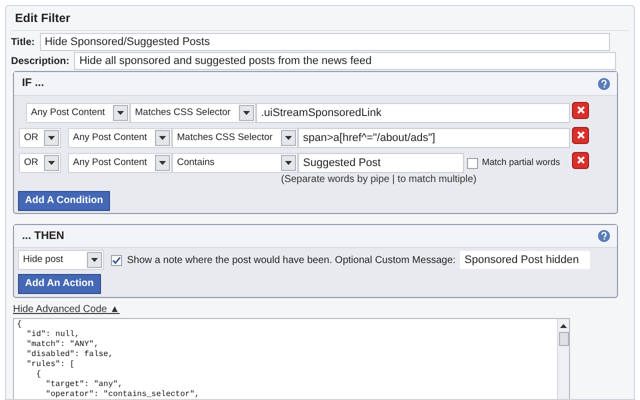 The image size is (640, 400). What do you see at coordinates (61, 260) in the screenshot?
I see `action-select: Hide post` at bounding box center [61, 260].